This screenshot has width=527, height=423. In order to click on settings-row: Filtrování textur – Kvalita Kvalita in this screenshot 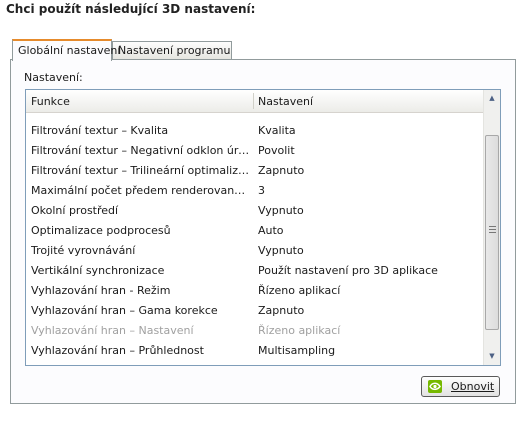, I will do `click(255, 131)`.